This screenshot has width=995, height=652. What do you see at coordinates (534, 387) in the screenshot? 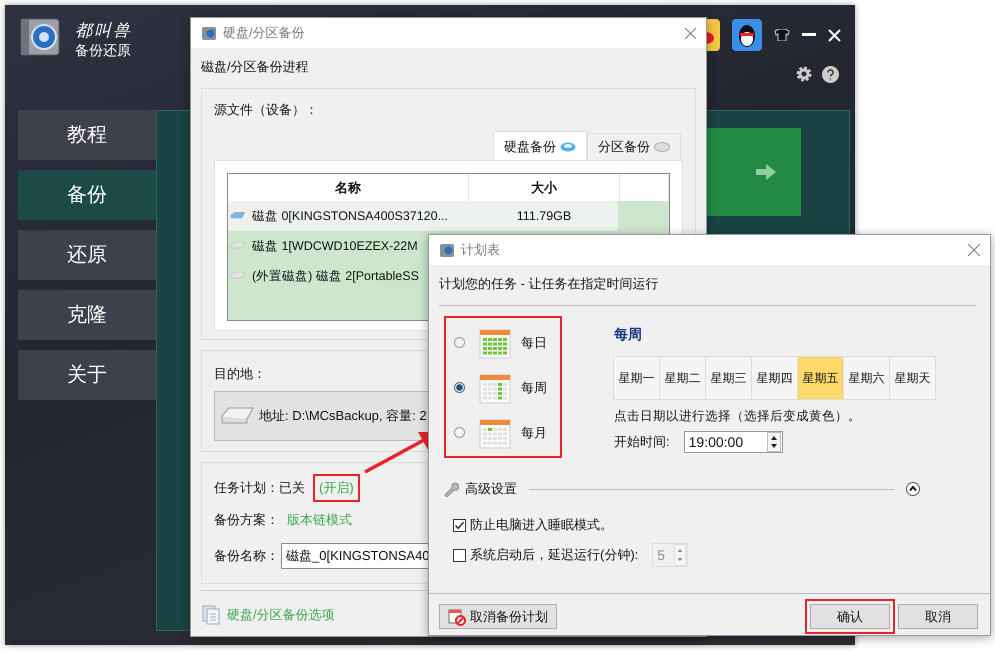
I see `frequency-label: 每周` at bounding box center [534, 387].